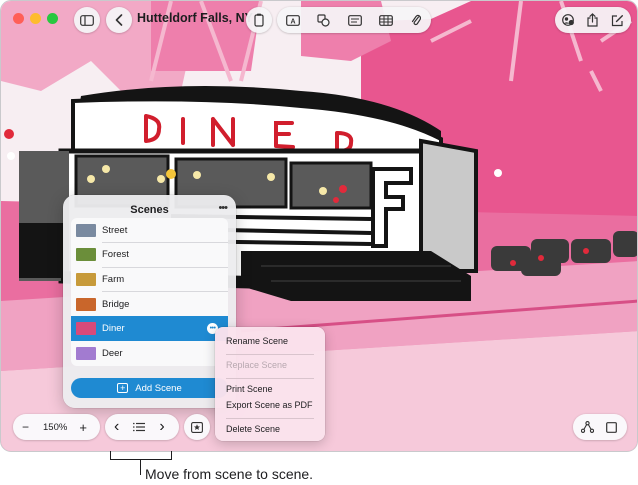 The image size is (638, 485). I want to click on callout-leader, so click(140, 467).